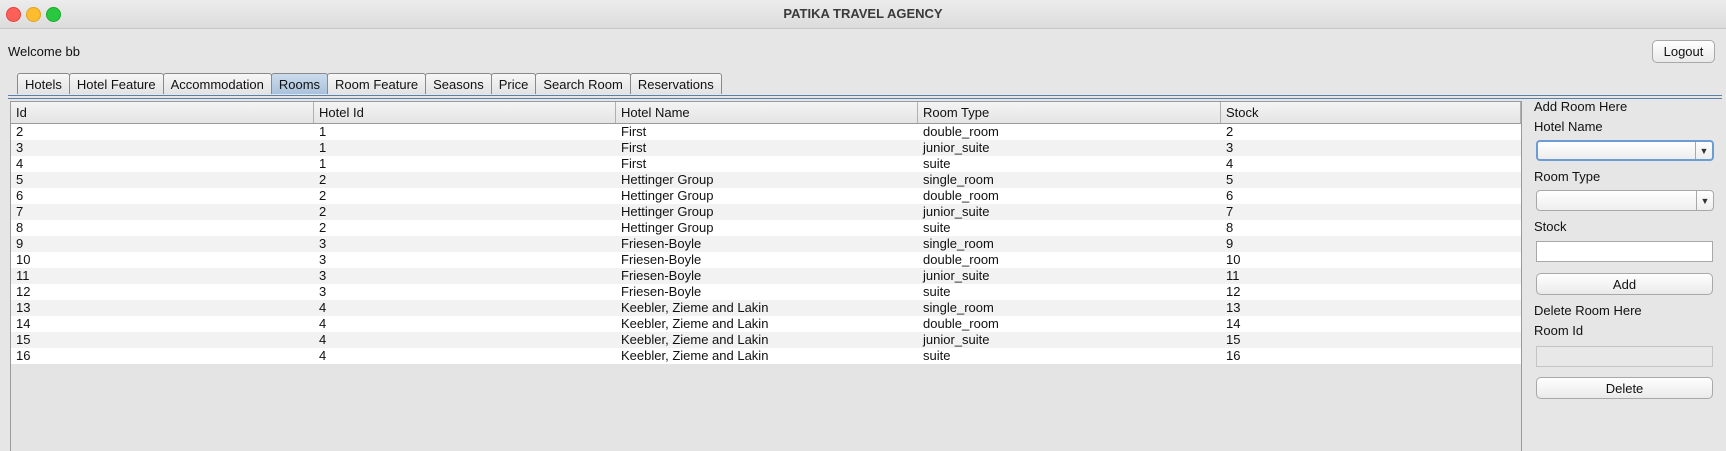 The height and width of the screenshot is (451, 1726). What do you see at coordinates (583, 83) in the screenshot?
I see `tab-search-room: Search Room` at bounding box center [583, 83].